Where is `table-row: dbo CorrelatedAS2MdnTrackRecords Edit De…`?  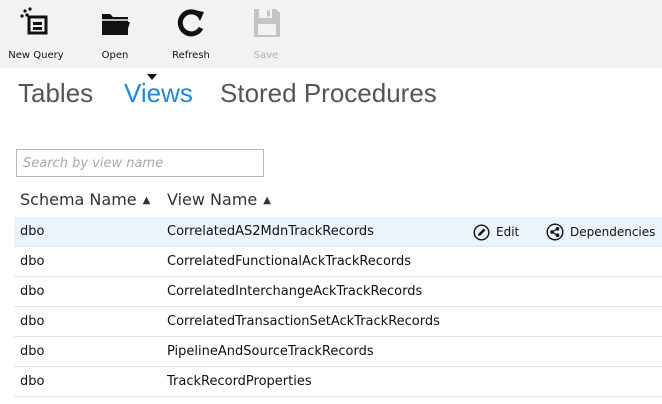
table-row: dbo CorrelatedAS2MdnTrackRecords Edit De… is located at coordinates (338, 232).